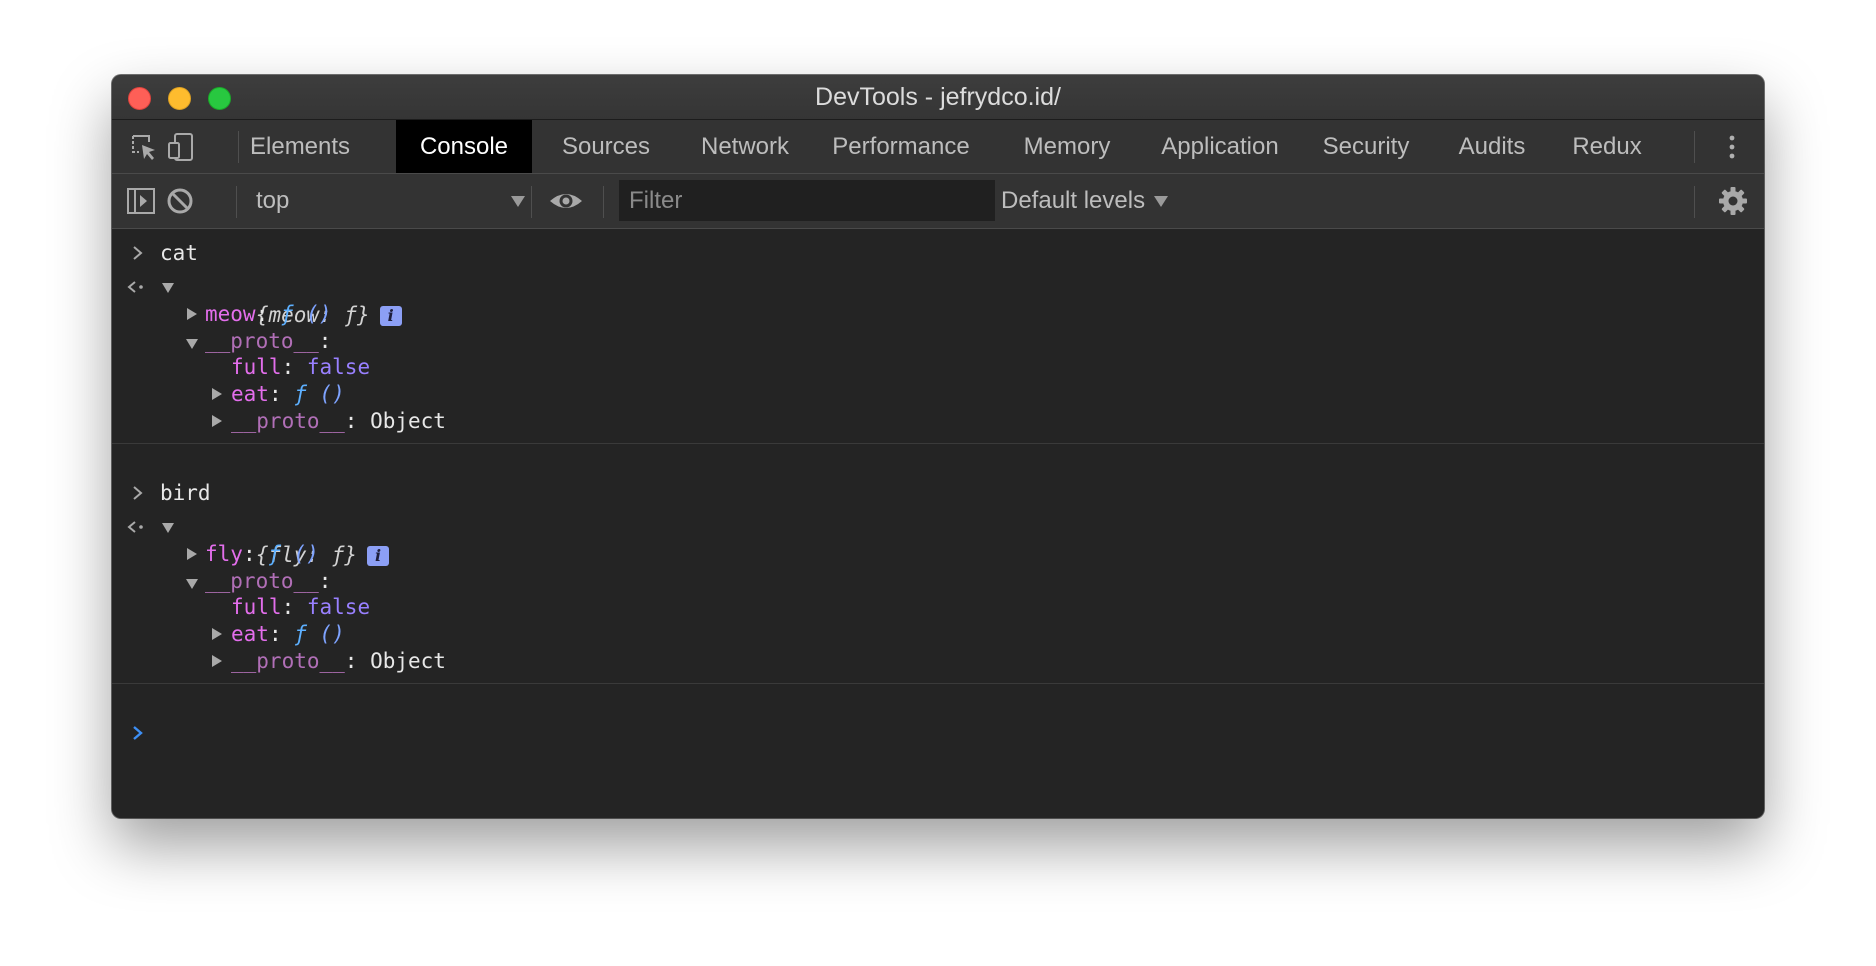 This screenshot has width=1876, height=966. I want to click on property-row: fly: ƒ (), so click(262, 554).